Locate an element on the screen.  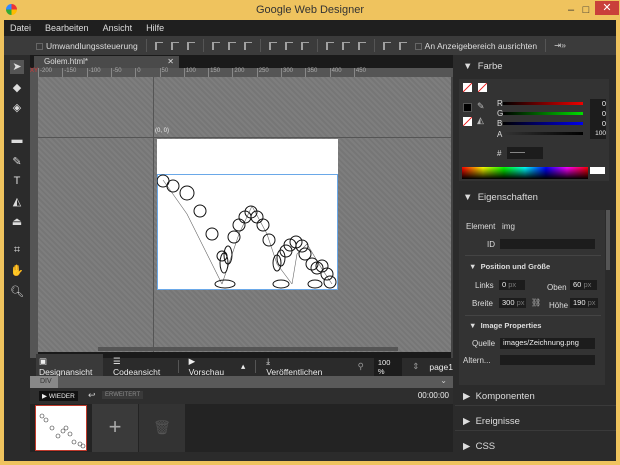
menu-hilfe: Hilfe is located at coordinates (155, 28).